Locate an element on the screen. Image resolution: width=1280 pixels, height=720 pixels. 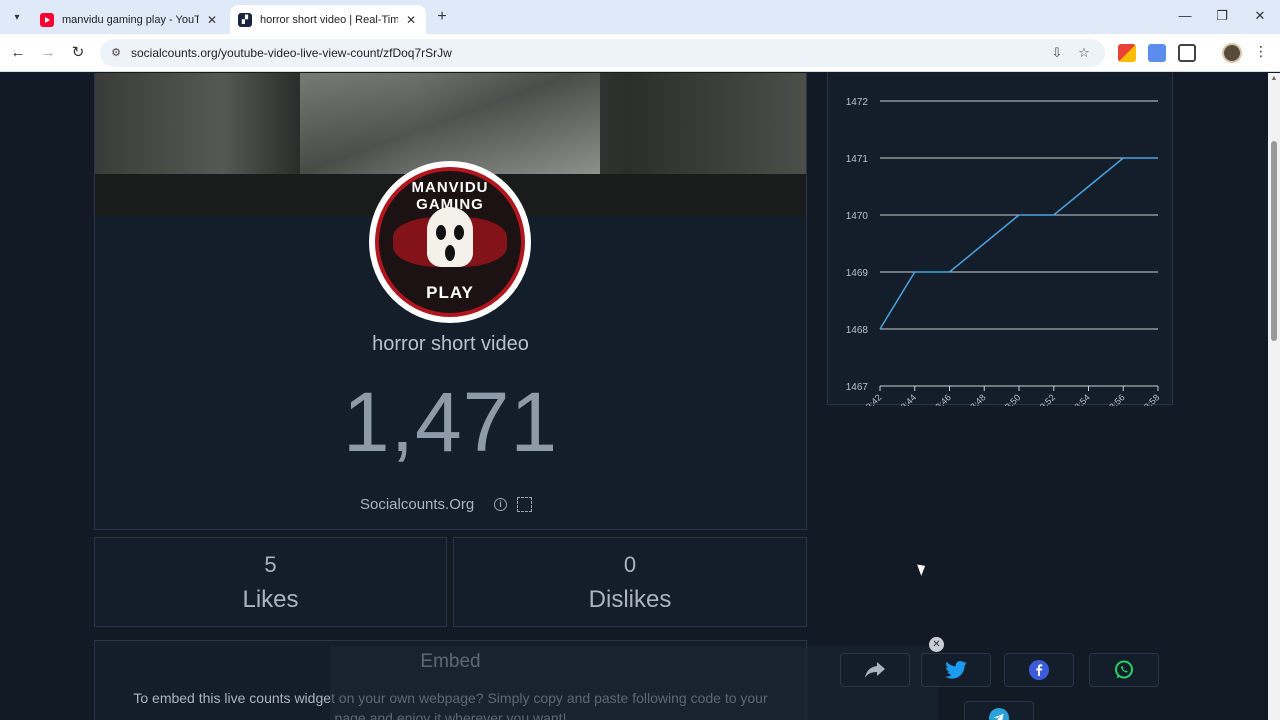
twitter-icon is located at coordinates (956, 670).